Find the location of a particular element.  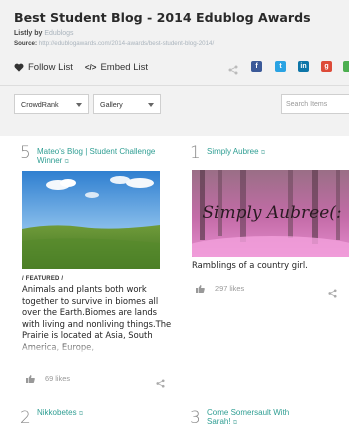

sort-select: CrowdRank is located at coordinates (51, 104).